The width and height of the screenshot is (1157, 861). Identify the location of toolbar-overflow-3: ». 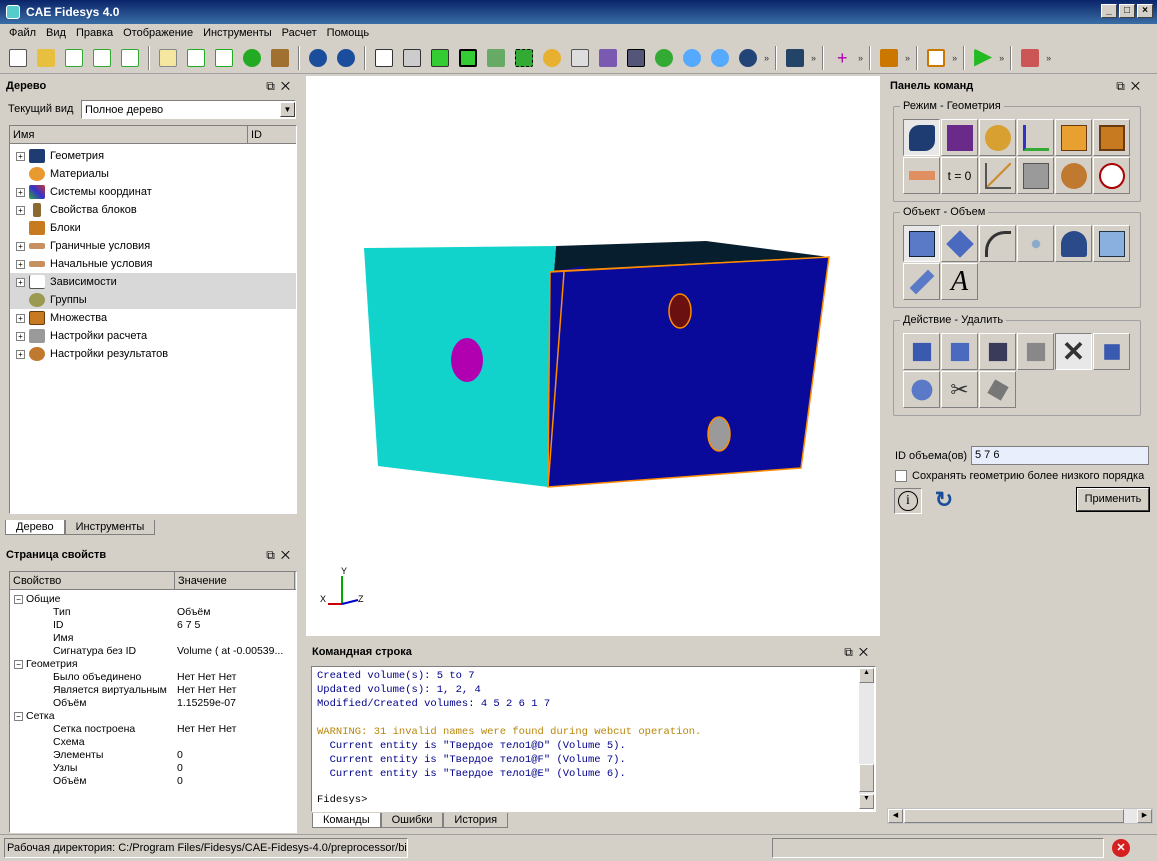
(860, 58).